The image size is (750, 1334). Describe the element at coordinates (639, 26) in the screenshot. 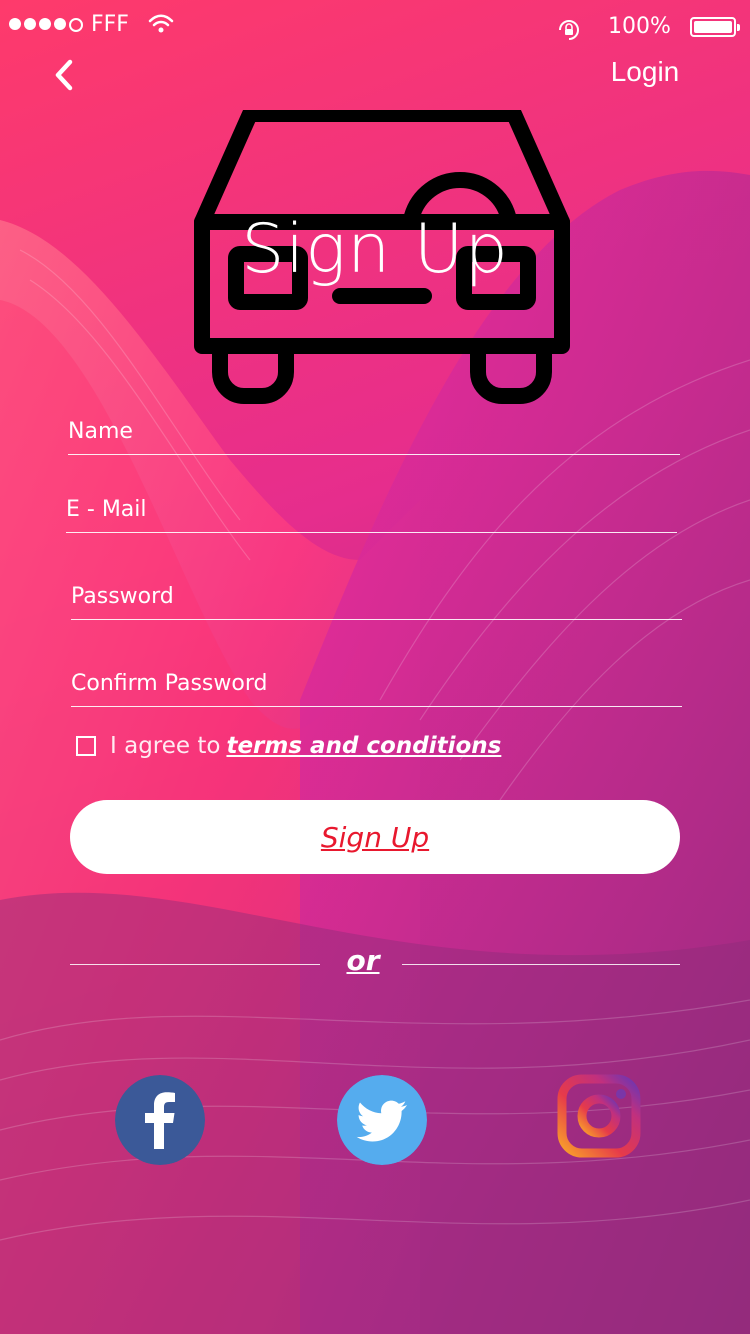

I see `battery-percent: 100%` at that location.